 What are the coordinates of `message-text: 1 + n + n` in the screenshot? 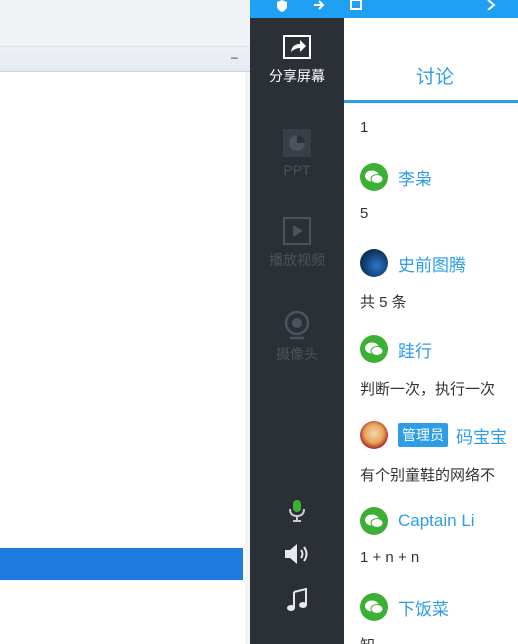 It's located at (390, 557).